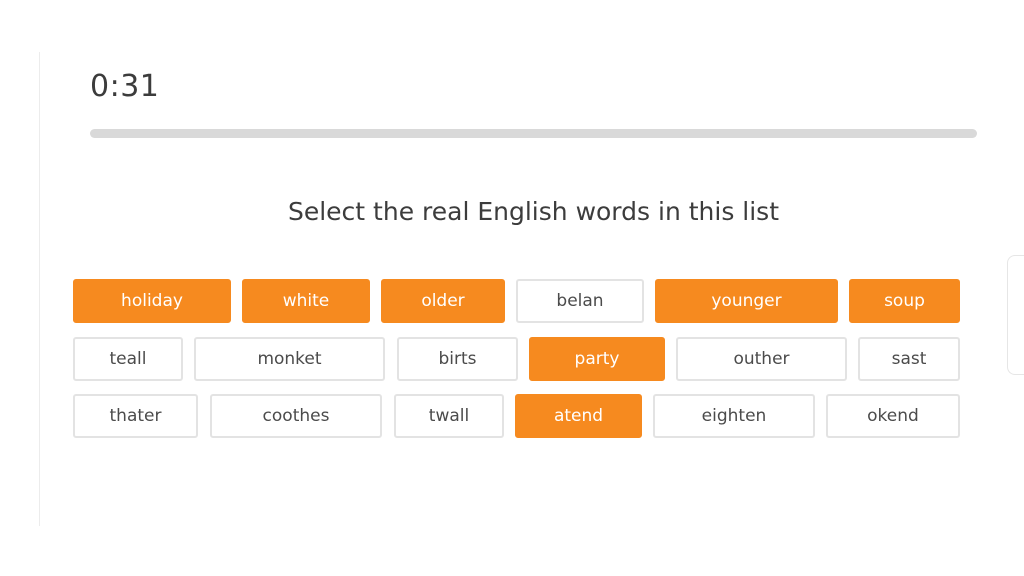 The width and height of the screenshot is (1024, 576). What do you see at coordinates (306, 301) in the screenshot?
I see `word-option-selected: white` at bounding box center [306, 301].